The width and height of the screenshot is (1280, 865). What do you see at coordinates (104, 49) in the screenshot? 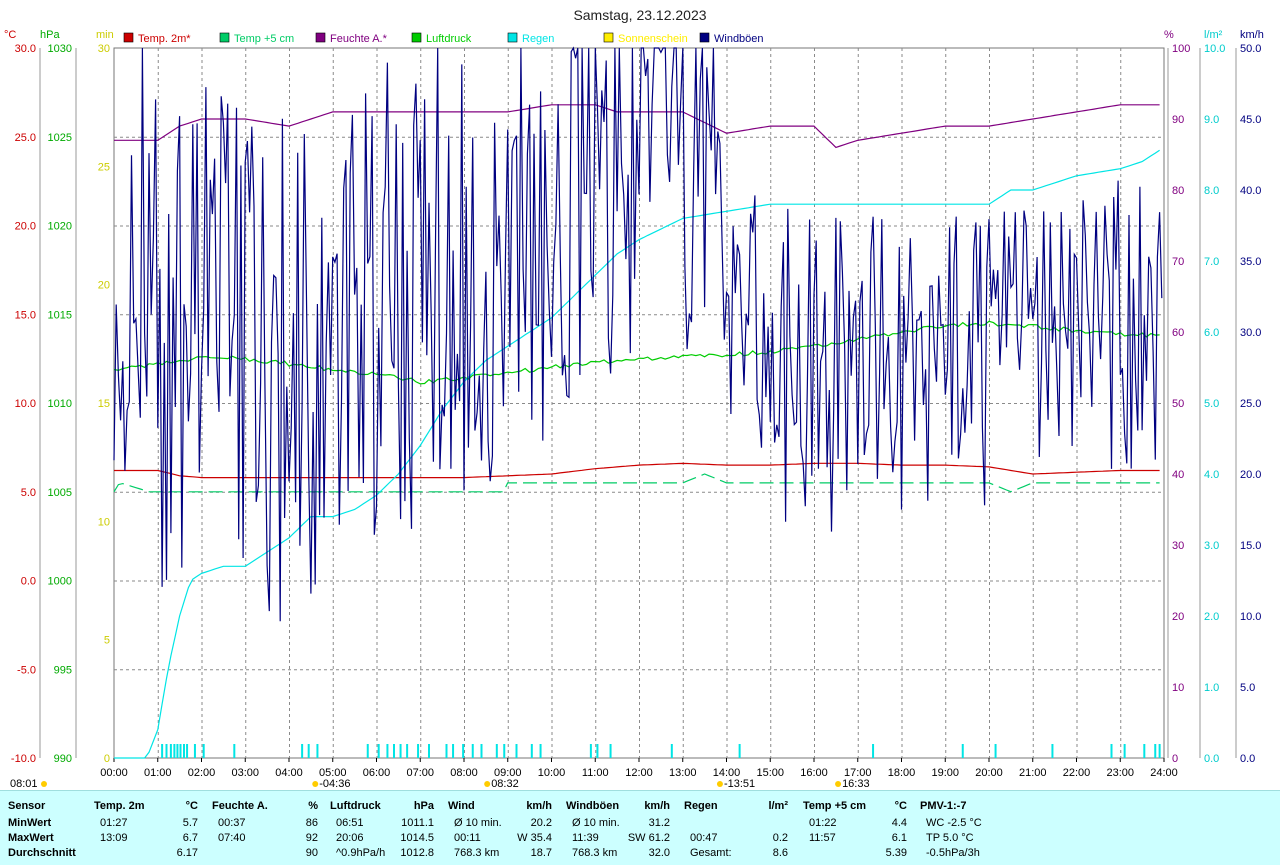
I see `left-axis-tick-label: 30` at bounding box center [104, 49].